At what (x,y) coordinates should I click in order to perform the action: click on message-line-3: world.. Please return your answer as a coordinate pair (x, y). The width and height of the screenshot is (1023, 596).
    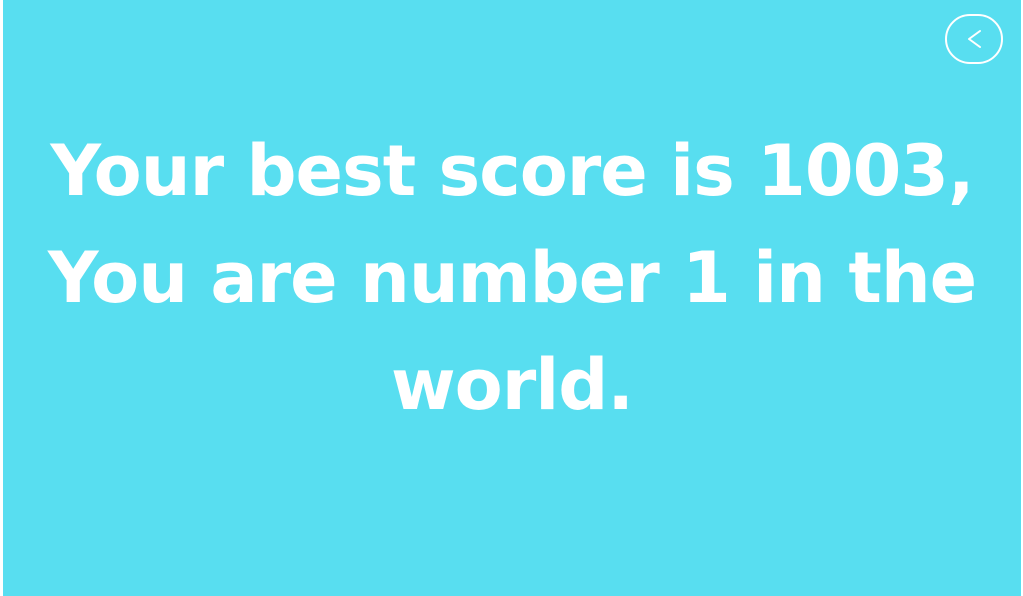
    Looking at the image, I should click on (512, 385).